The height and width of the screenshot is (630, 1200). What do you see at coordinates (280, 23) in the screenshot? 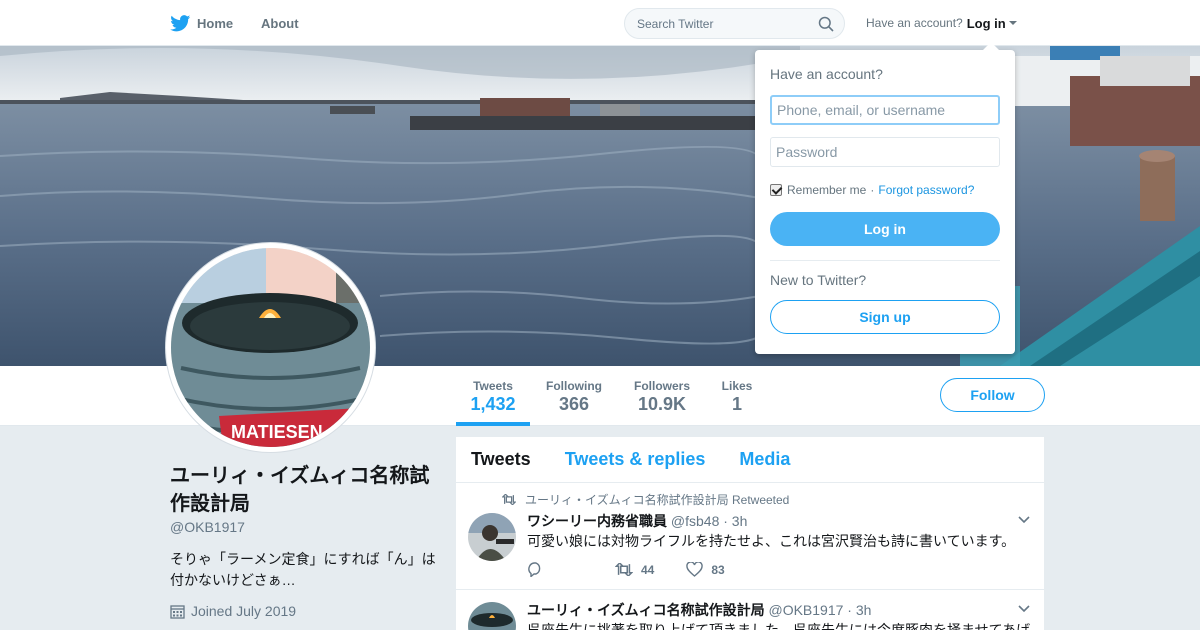
I see `nav-about: About` at bounding box center [280, 23].